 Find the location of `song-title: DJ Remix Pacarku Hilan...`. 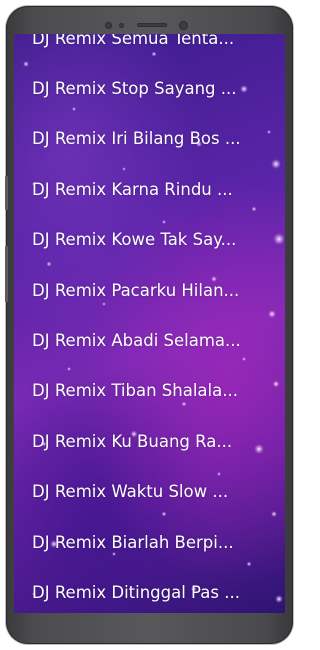

song-title: DJ Remix Pacarku Hilan... is located at coordinates (136, 290).